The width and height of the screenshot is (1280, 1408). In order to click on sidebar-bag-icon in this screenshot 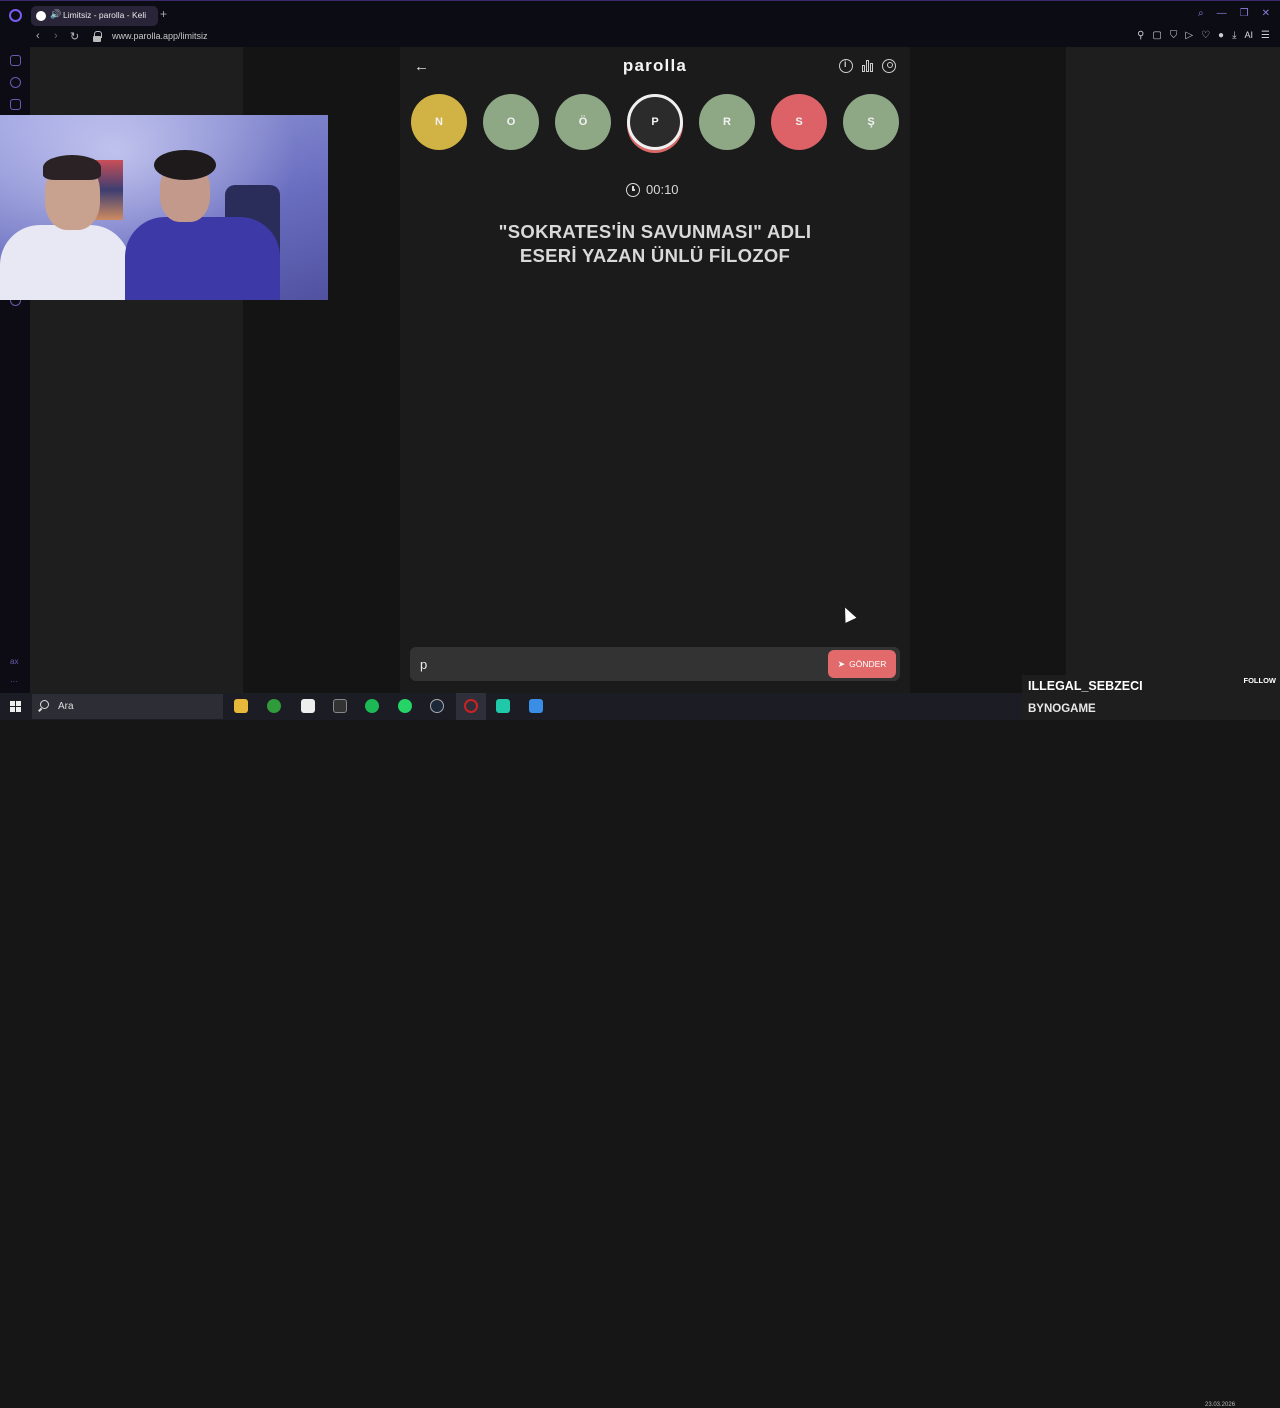, I will do `click(15, 104)`.